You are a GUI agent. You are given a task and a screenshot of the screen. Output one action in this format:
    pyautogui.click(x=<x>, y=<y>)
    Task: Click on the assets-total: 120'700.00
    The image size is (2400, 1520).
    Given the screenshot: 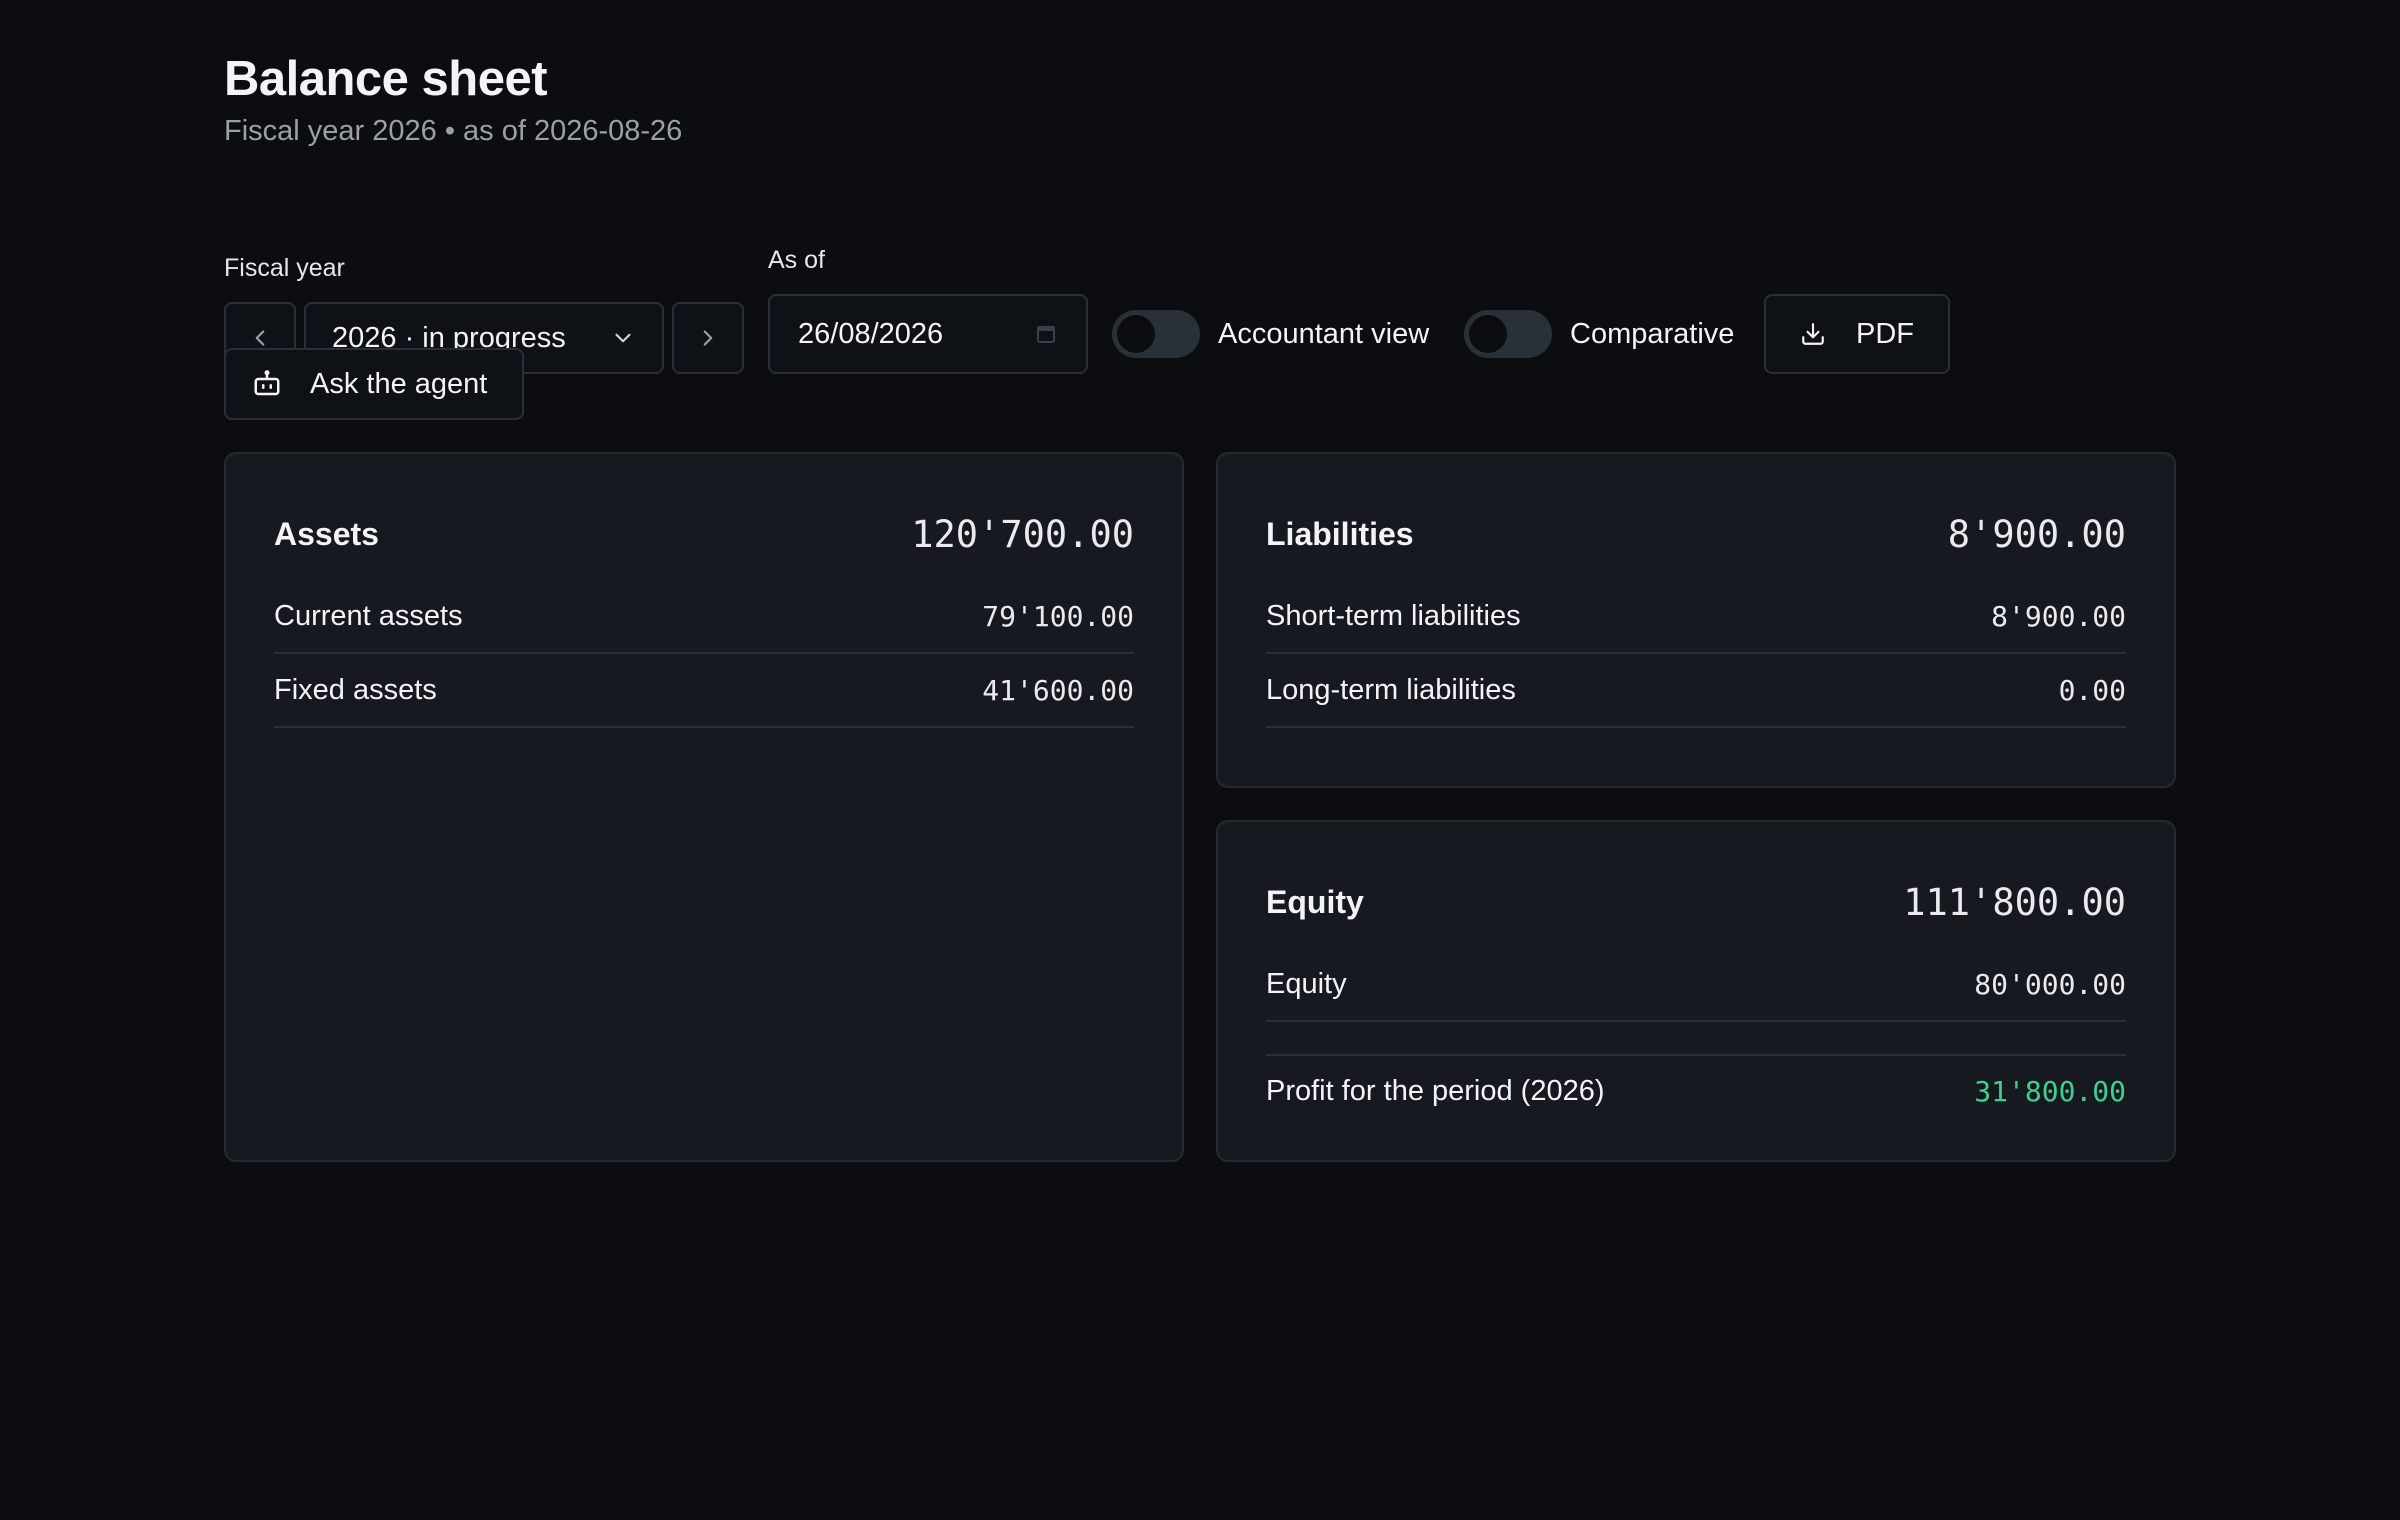 What is the action you would take?
    pyautogui.click(x=1022, y=534)
    